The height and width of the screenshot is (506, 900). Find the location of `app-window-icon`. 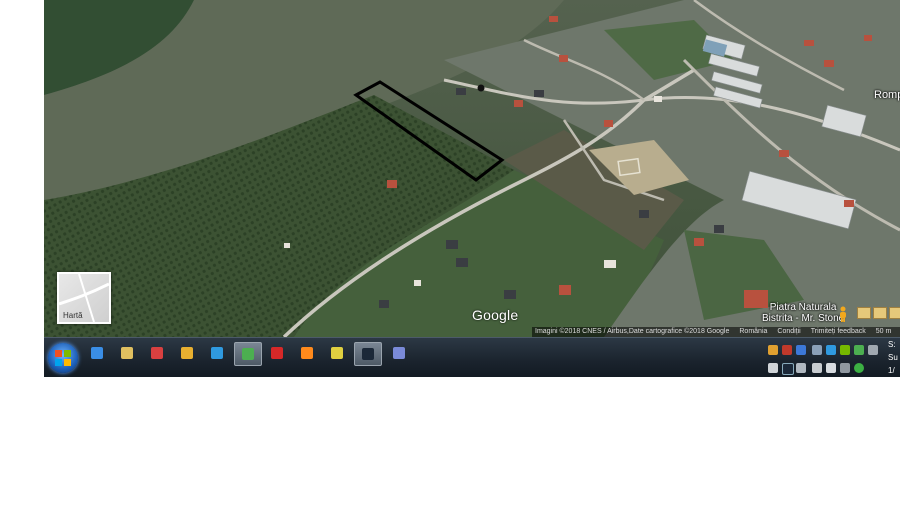

app-window-icon is located at coordinates (399, 353).